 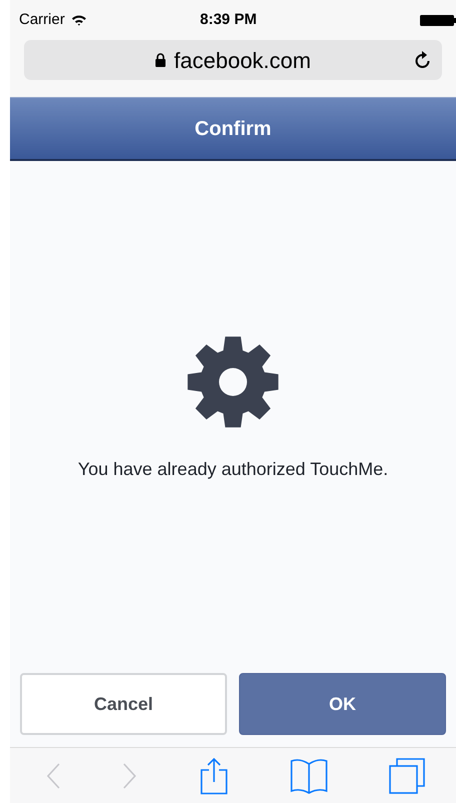 I want to click on ok-button: OK, so click(x=342, y=704).